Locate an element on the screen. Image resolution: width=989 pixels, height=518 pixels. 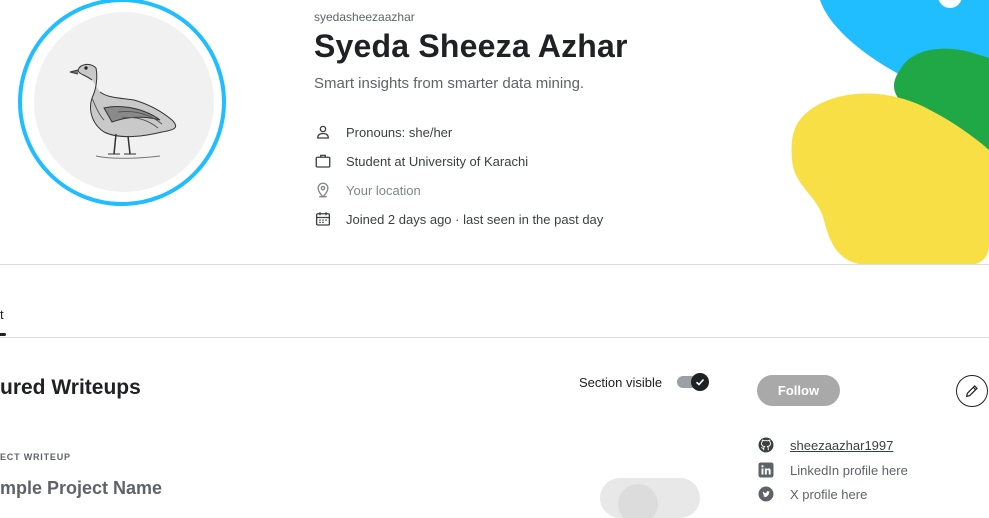
writeup-title: mple Project Name is located at coordinates (81, 488).